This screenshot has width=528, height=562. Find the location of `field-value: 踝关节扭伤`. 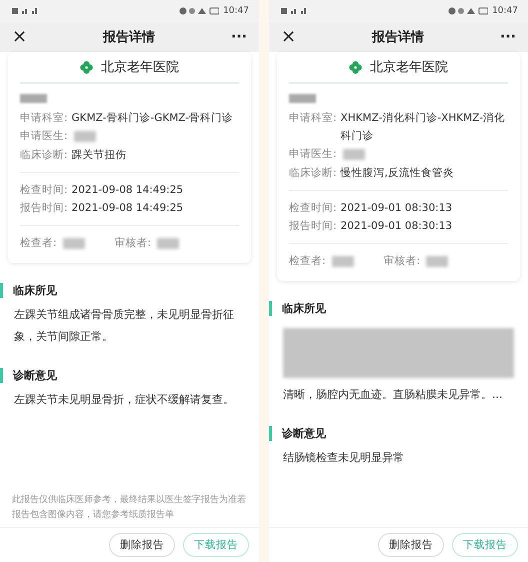

field-value: 踝关节扭伤 is located at coordinates (99, 155).